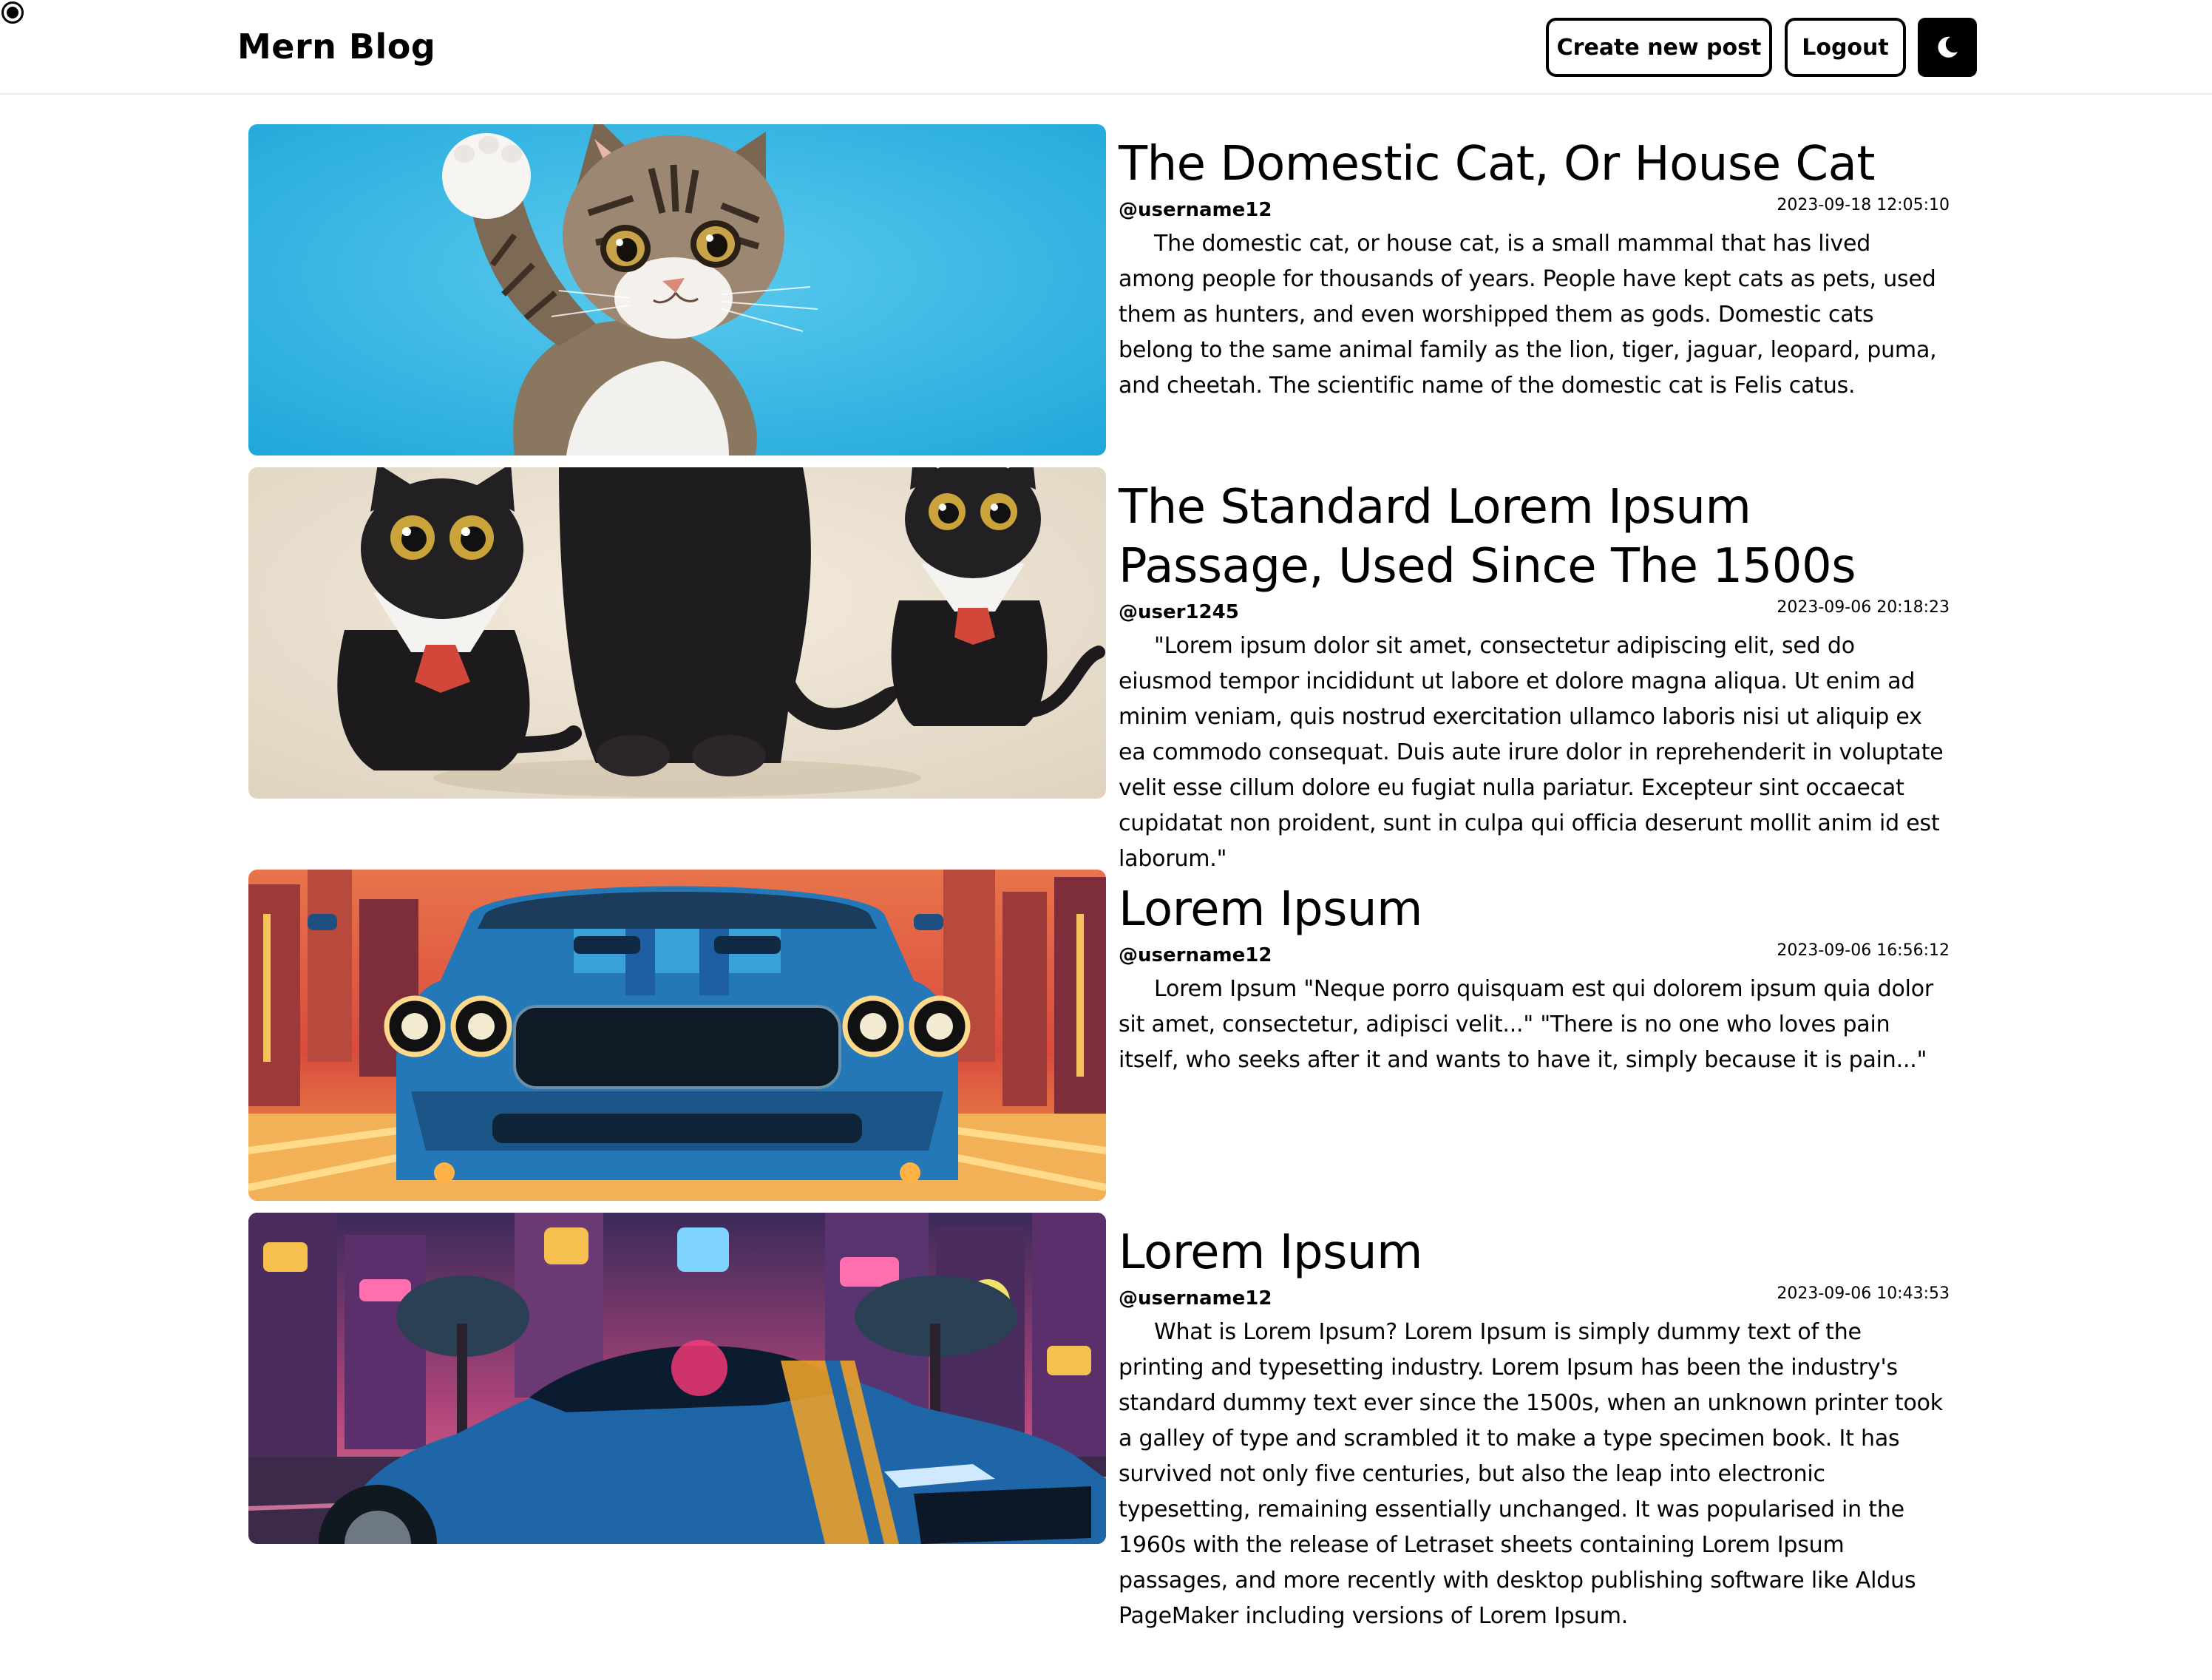 This screenshot has width=2212, height=1680. What do you see at coordinates (1659, 47) in the screenshot?
I see `create-post-button: Create new post` at bounding box center [1659, 47].